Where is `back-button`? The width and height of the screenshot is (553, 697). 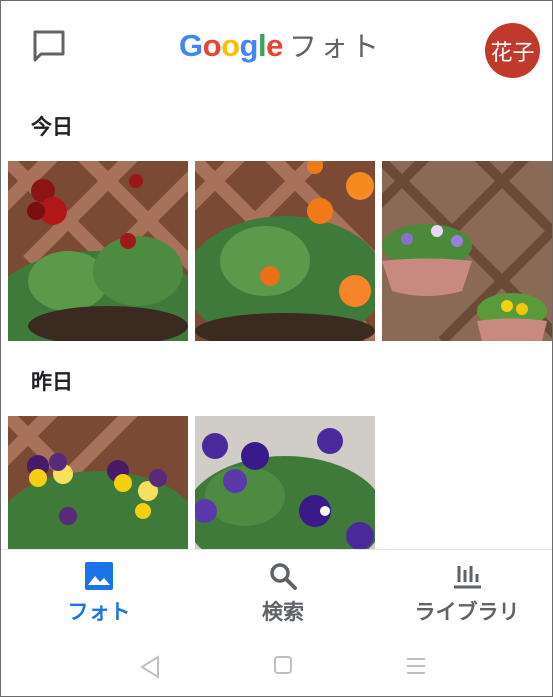
back-button is located at coordinates (150, 669).